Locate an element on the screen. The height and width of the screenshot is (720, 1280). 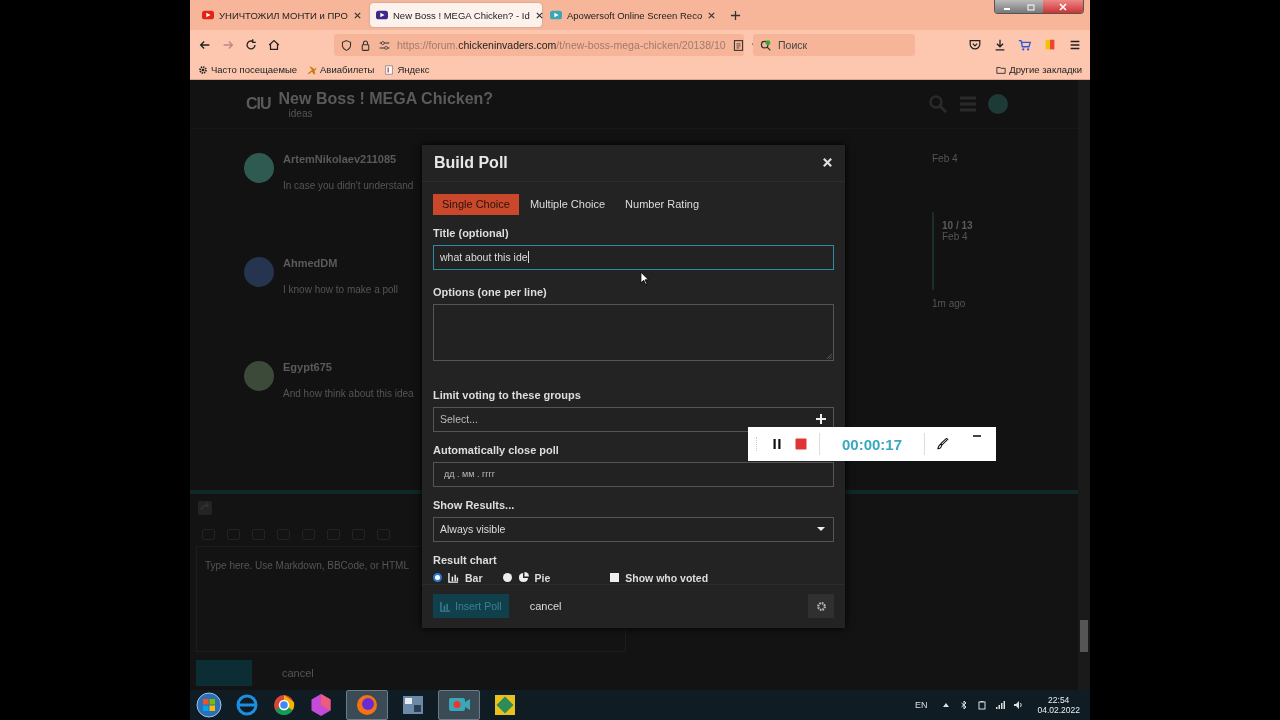
tab-title: УНИЧТОЖИЛ МОНТИ и ПРО is located at coordinates (283, 15).